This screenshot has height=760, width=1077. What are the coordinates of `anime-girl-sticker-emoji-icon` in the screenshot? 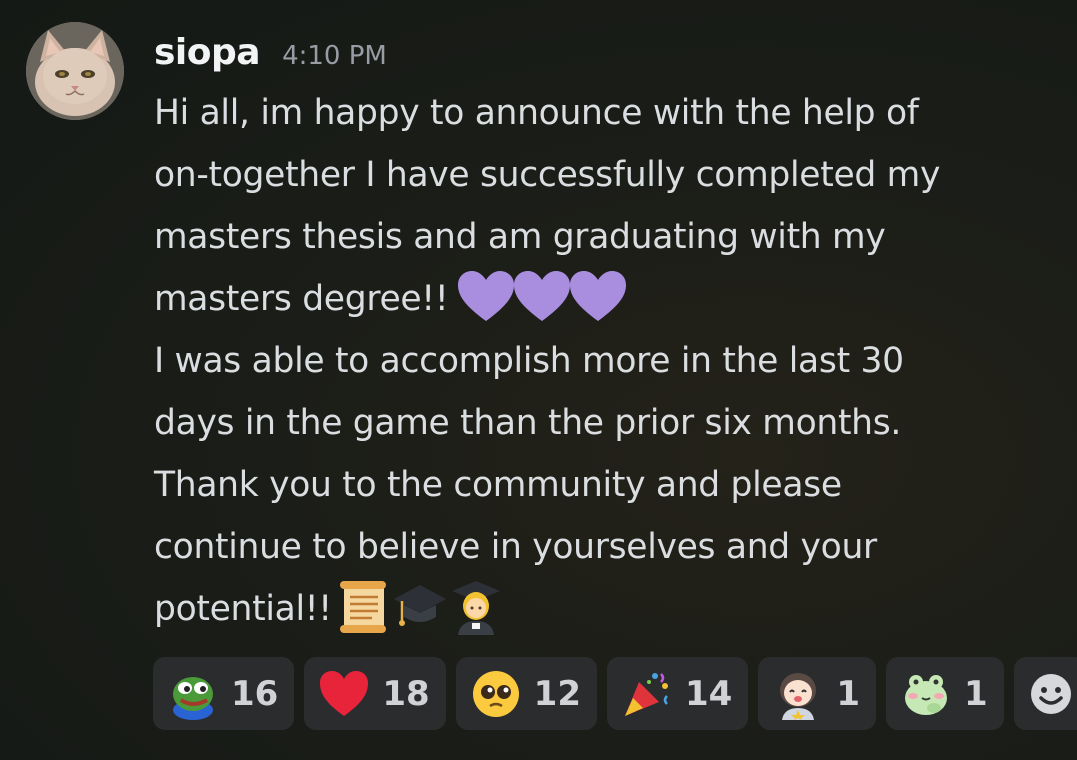 It's located at (798, 696).